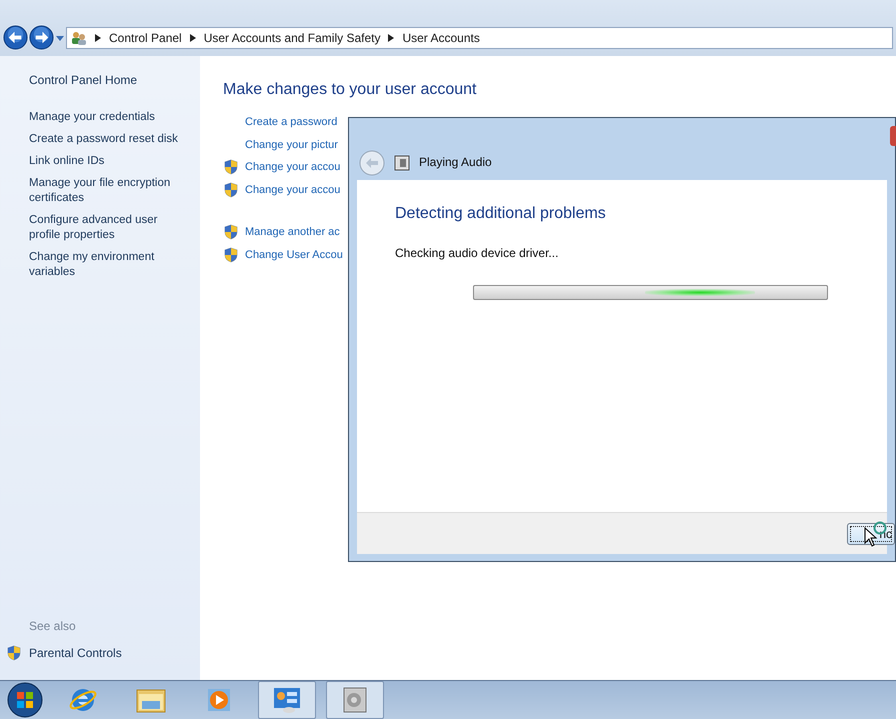 This screenshot has height=719, width=896. Describe the element at coordinates (871, 537) in the screenshot. I see `cursor-icon` at that location.